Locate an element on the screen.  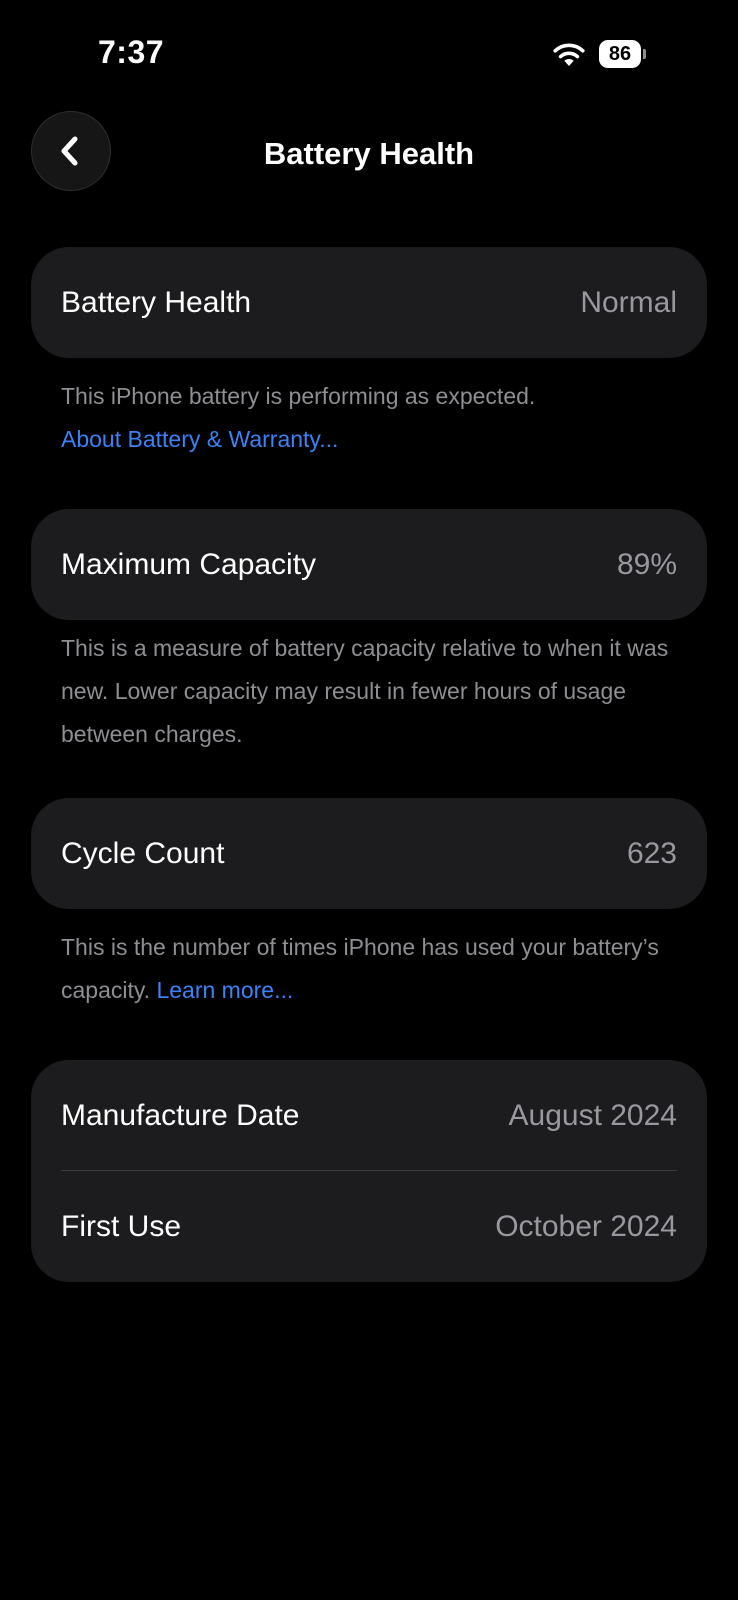
battery-icon: 86 is located at coordinates (622, 54).